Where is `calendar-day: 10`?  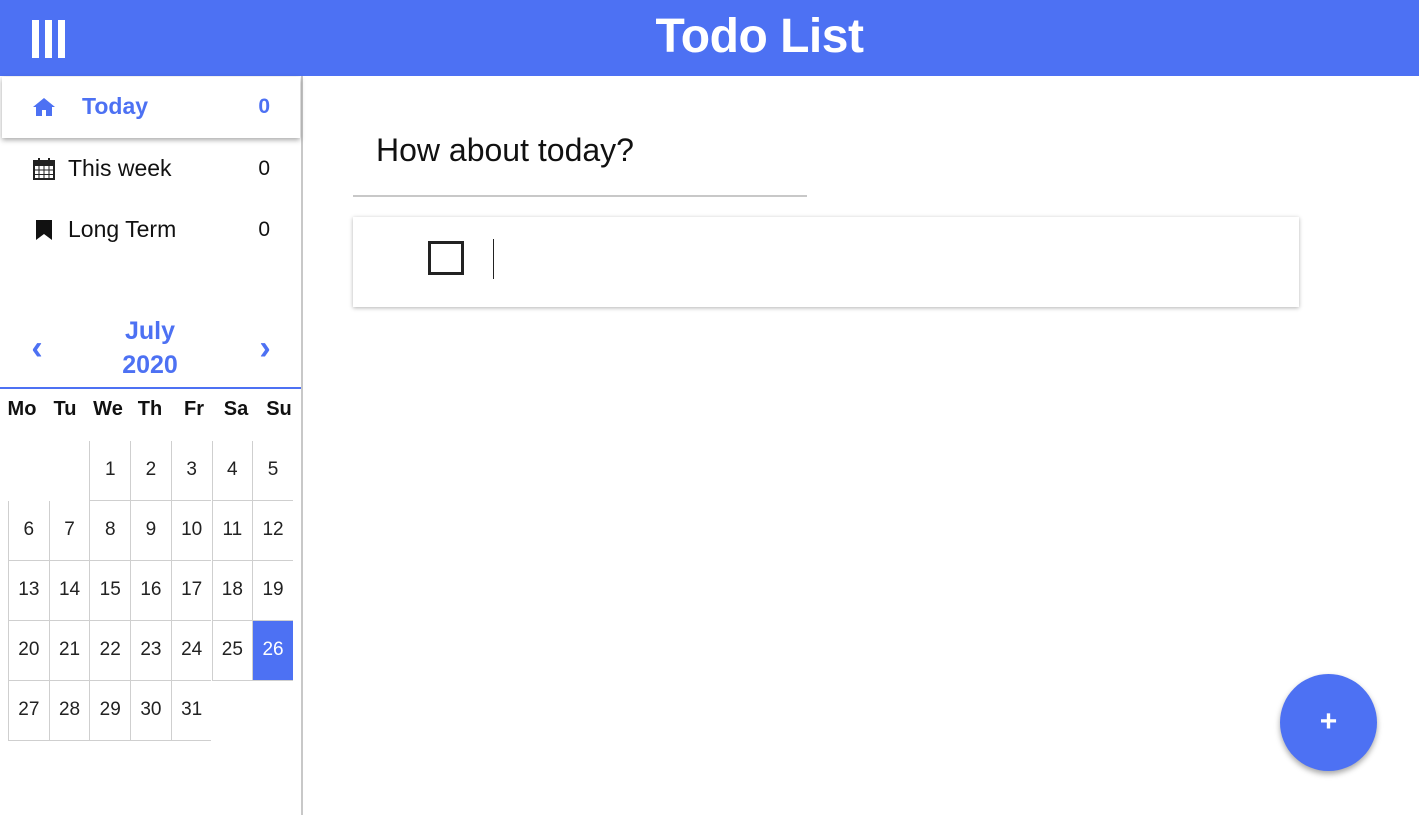
calendar-day: 10 is located at coordinates (191, 531).